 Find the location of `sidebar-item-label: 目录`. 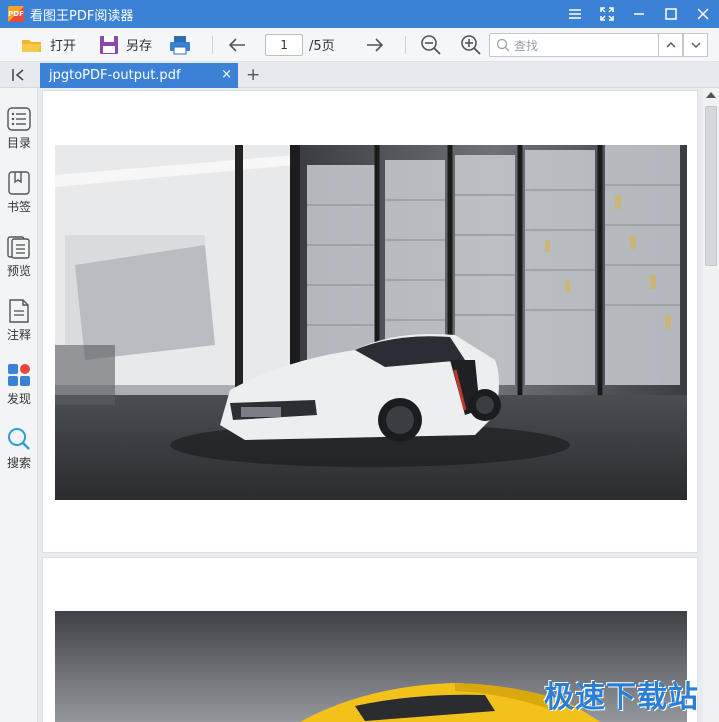

sidebar-item-label: 目录 is located at coordinates (18, 143).